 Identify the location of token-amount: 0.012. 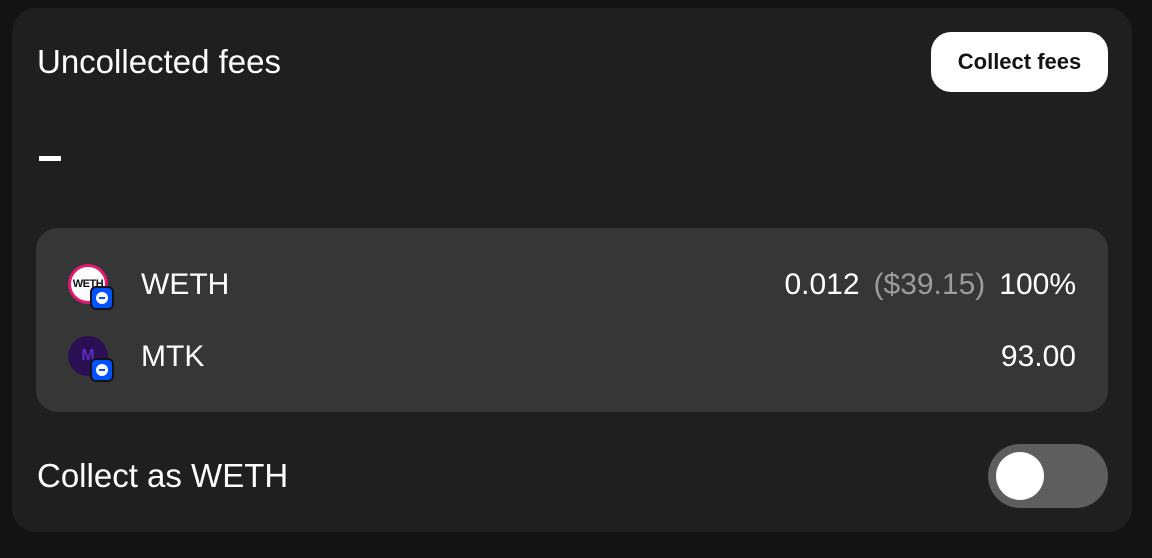
(822, 284).